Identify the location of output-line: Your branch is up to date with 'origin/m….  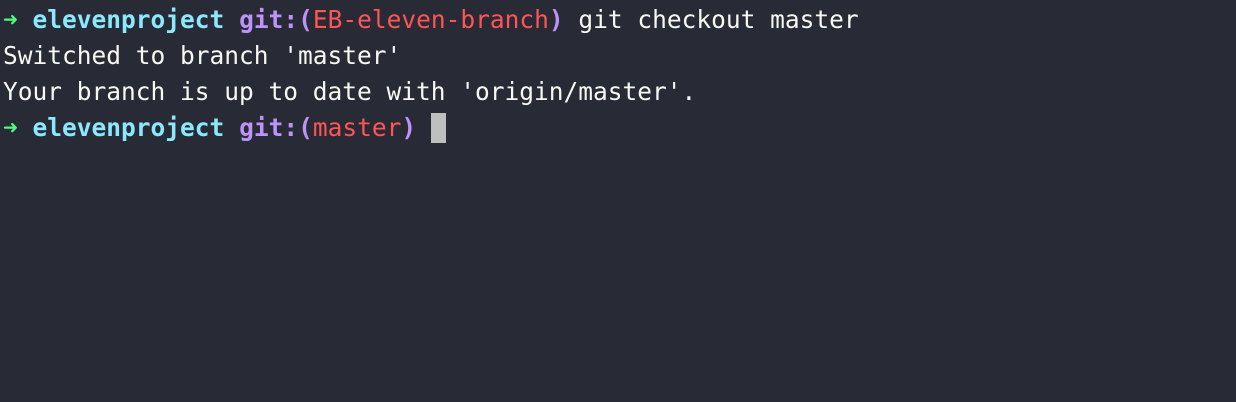
(350, 91).